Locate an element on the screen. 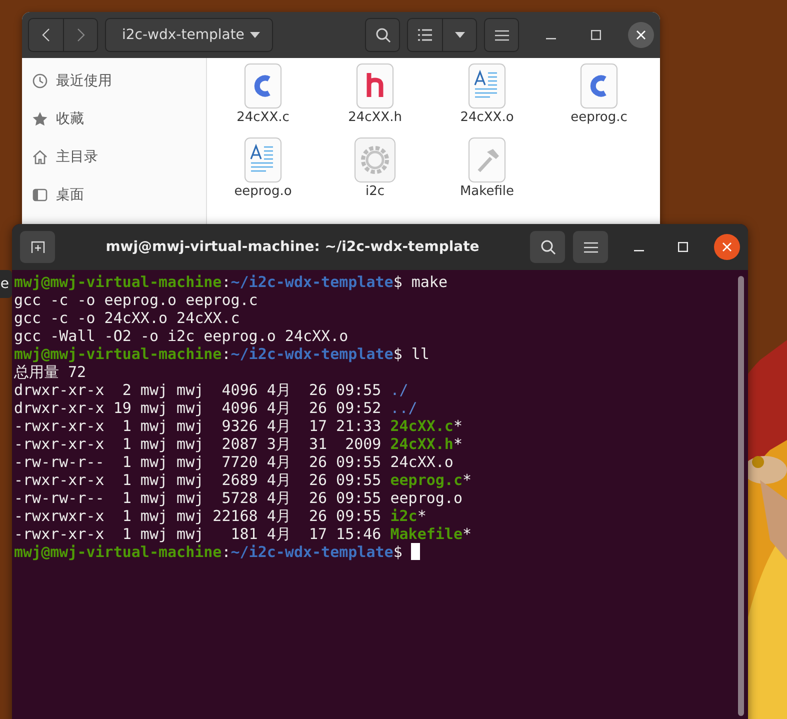  output-line: 总用量 72 is located at coordinates (50, 372).